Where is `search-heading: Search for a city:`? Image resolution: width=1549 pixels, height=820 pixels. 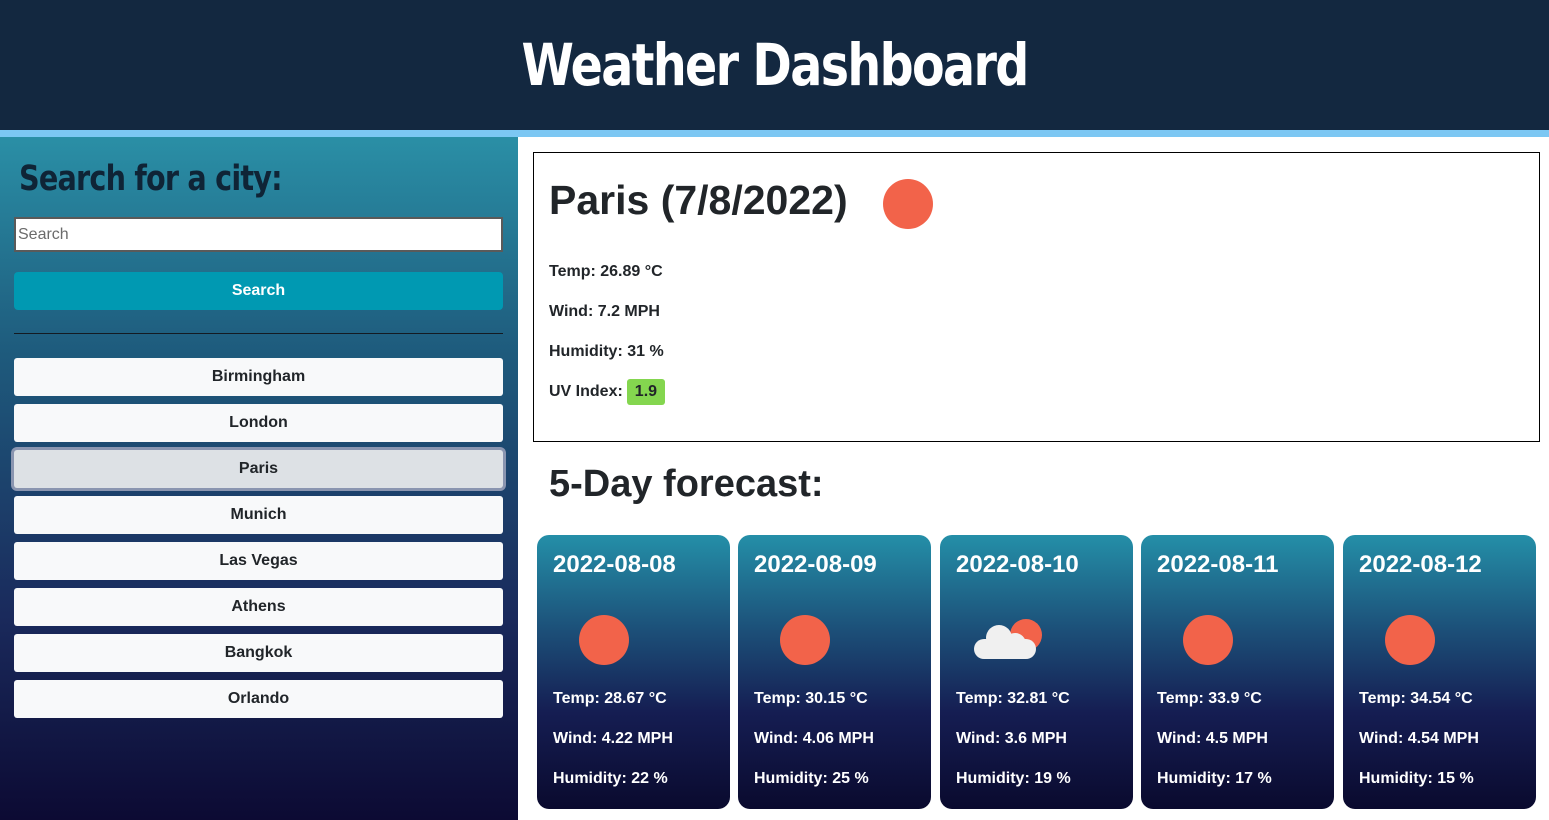
search-heading: Search for a city: is located at coordinates (151, 179).